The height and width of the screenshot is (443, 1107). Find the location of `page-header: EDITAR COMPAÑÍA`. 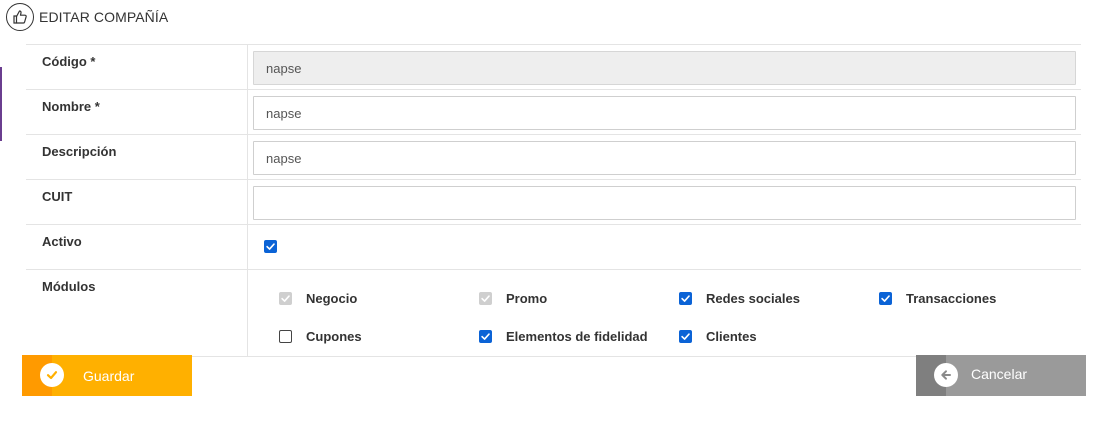

page-header: EDITAR COMPAÑÍA is located at coordinates (87, 17).